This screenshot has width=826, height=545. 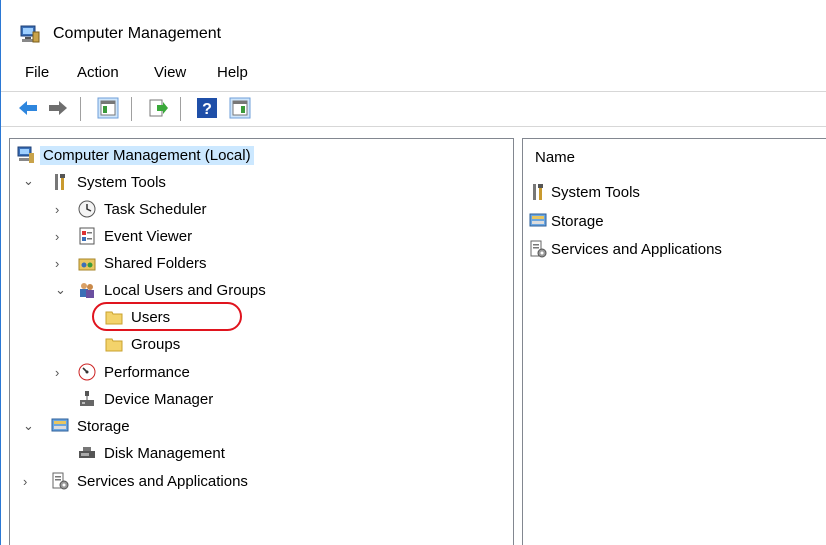 I want to click on tree-node-task-scheduler: Task Scheduler, so click(x=142, y=209).